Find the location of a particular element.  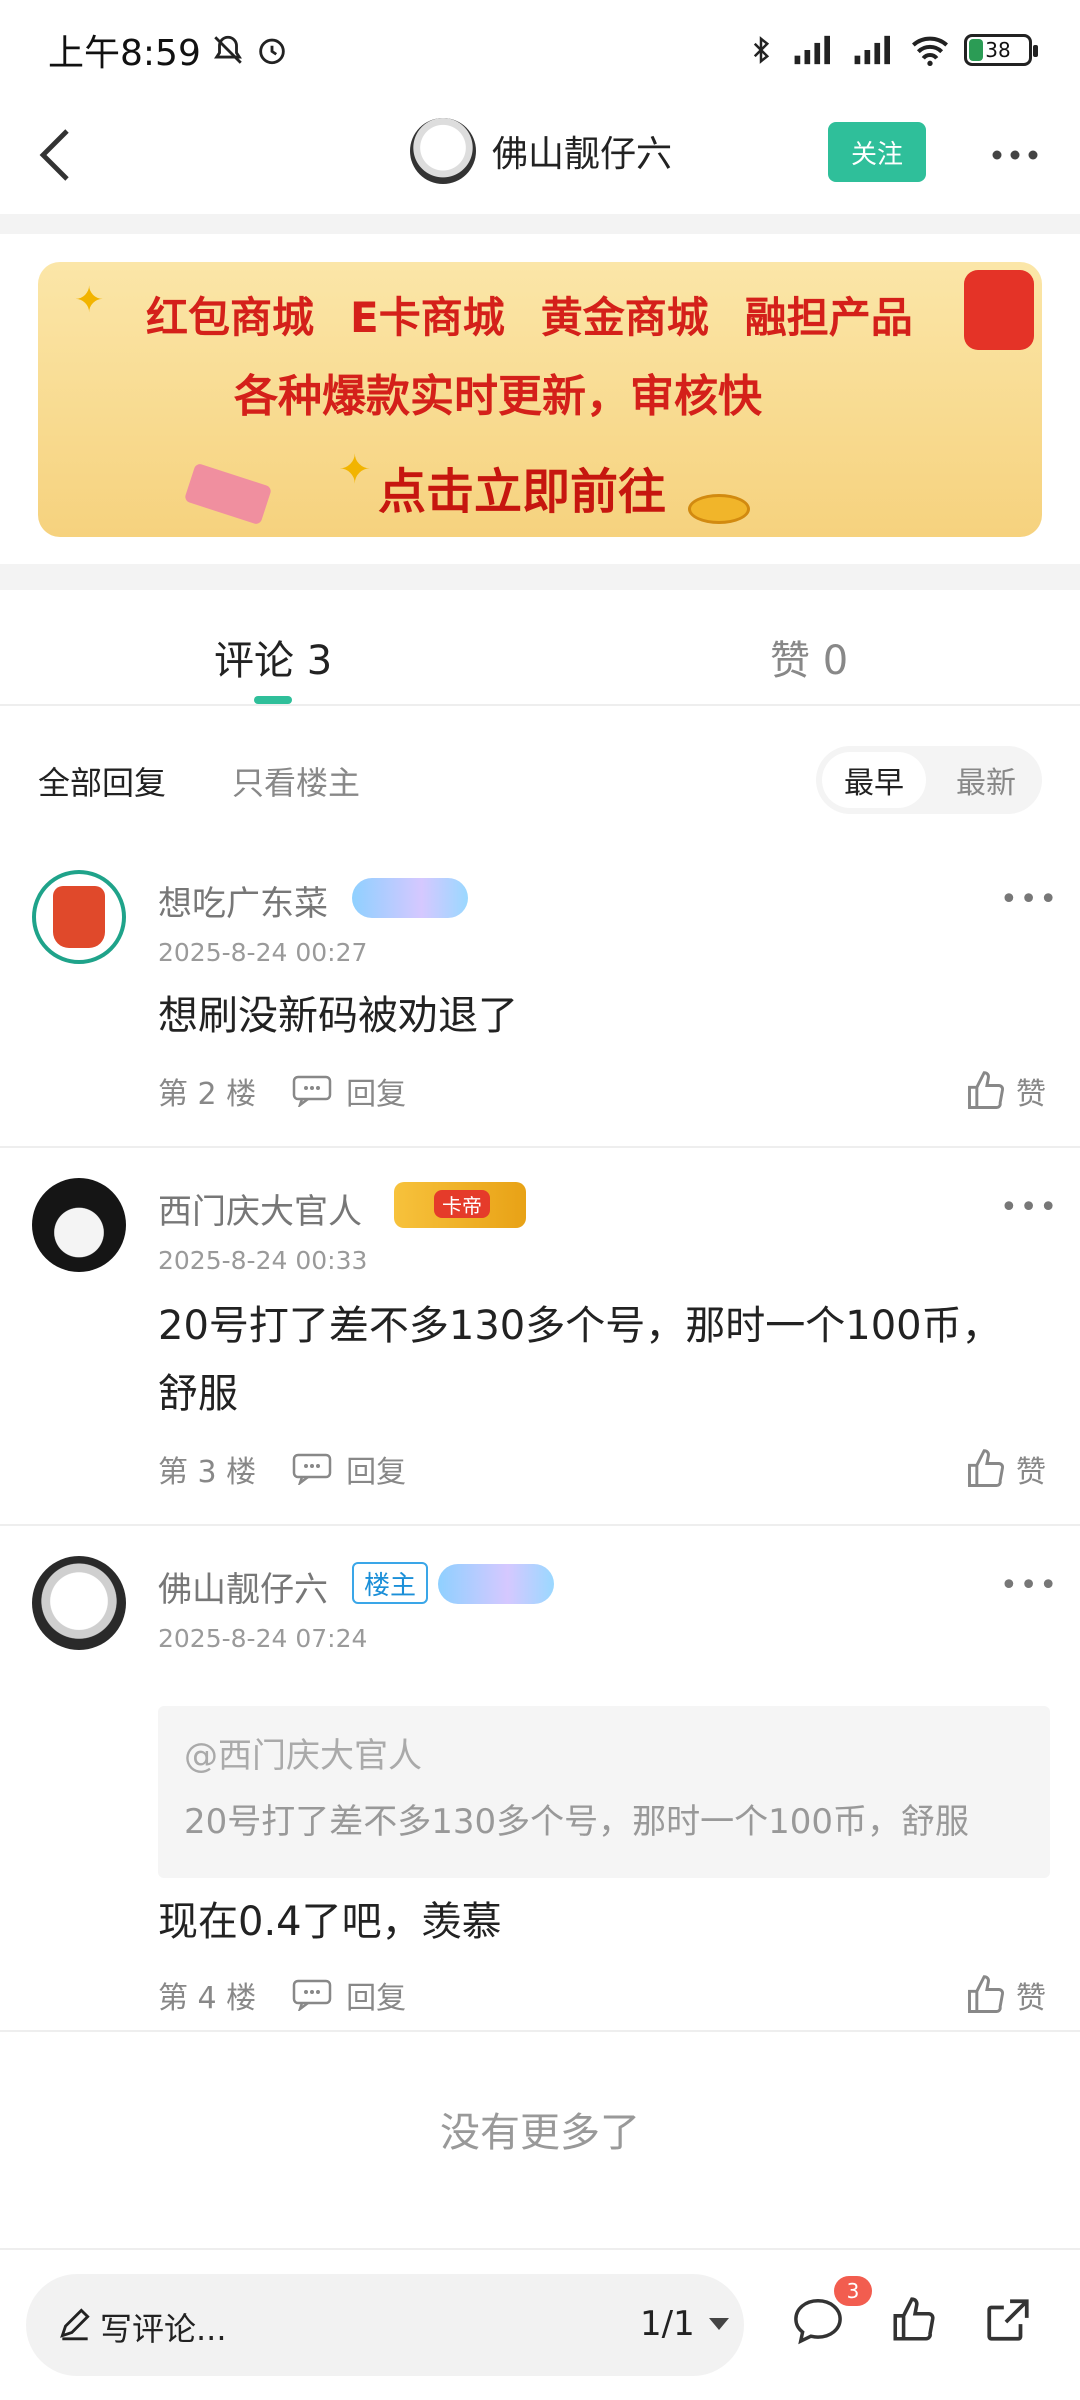

page-title: 佛山靓仔六 is located at coordinates (582, 154).